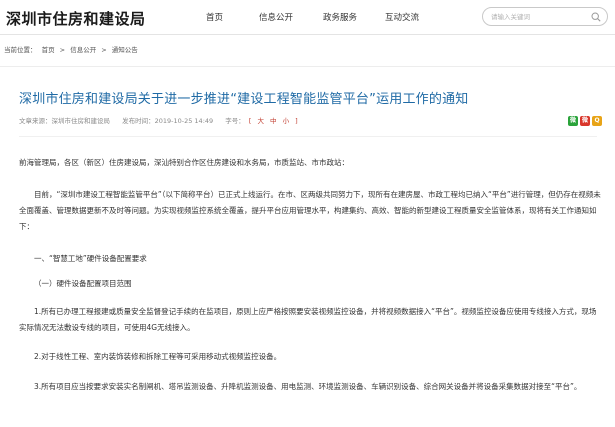 This screenshot has height=427, width=615. Describe the element at coordinates (573, 121) in the screenshot. I see `share-weixin-icon: 微` at that location.